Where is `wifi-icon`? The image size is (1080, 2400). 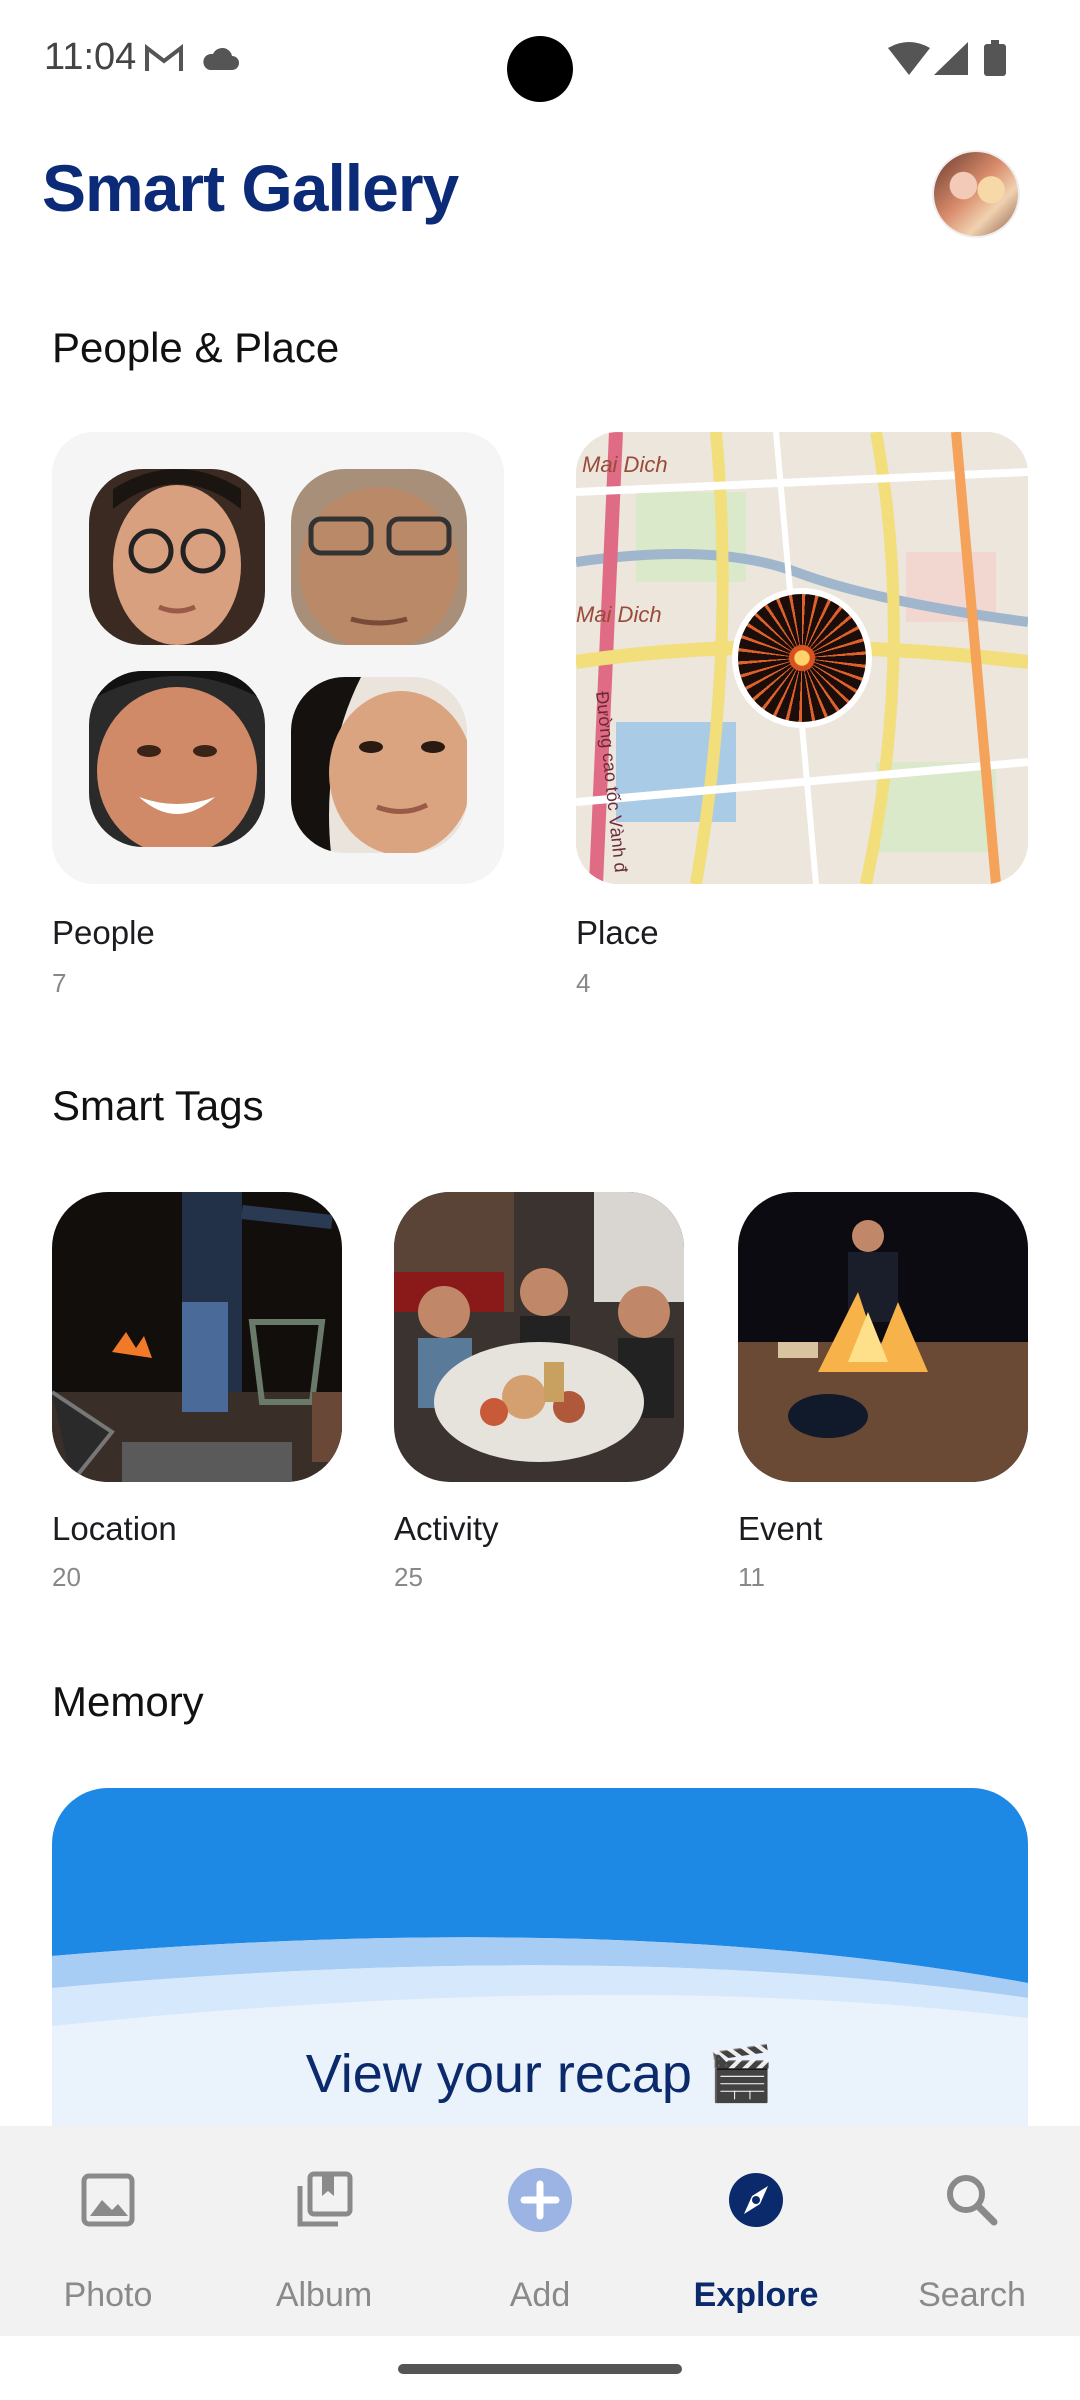 wifi-icon is located at coordinates (909, 61).